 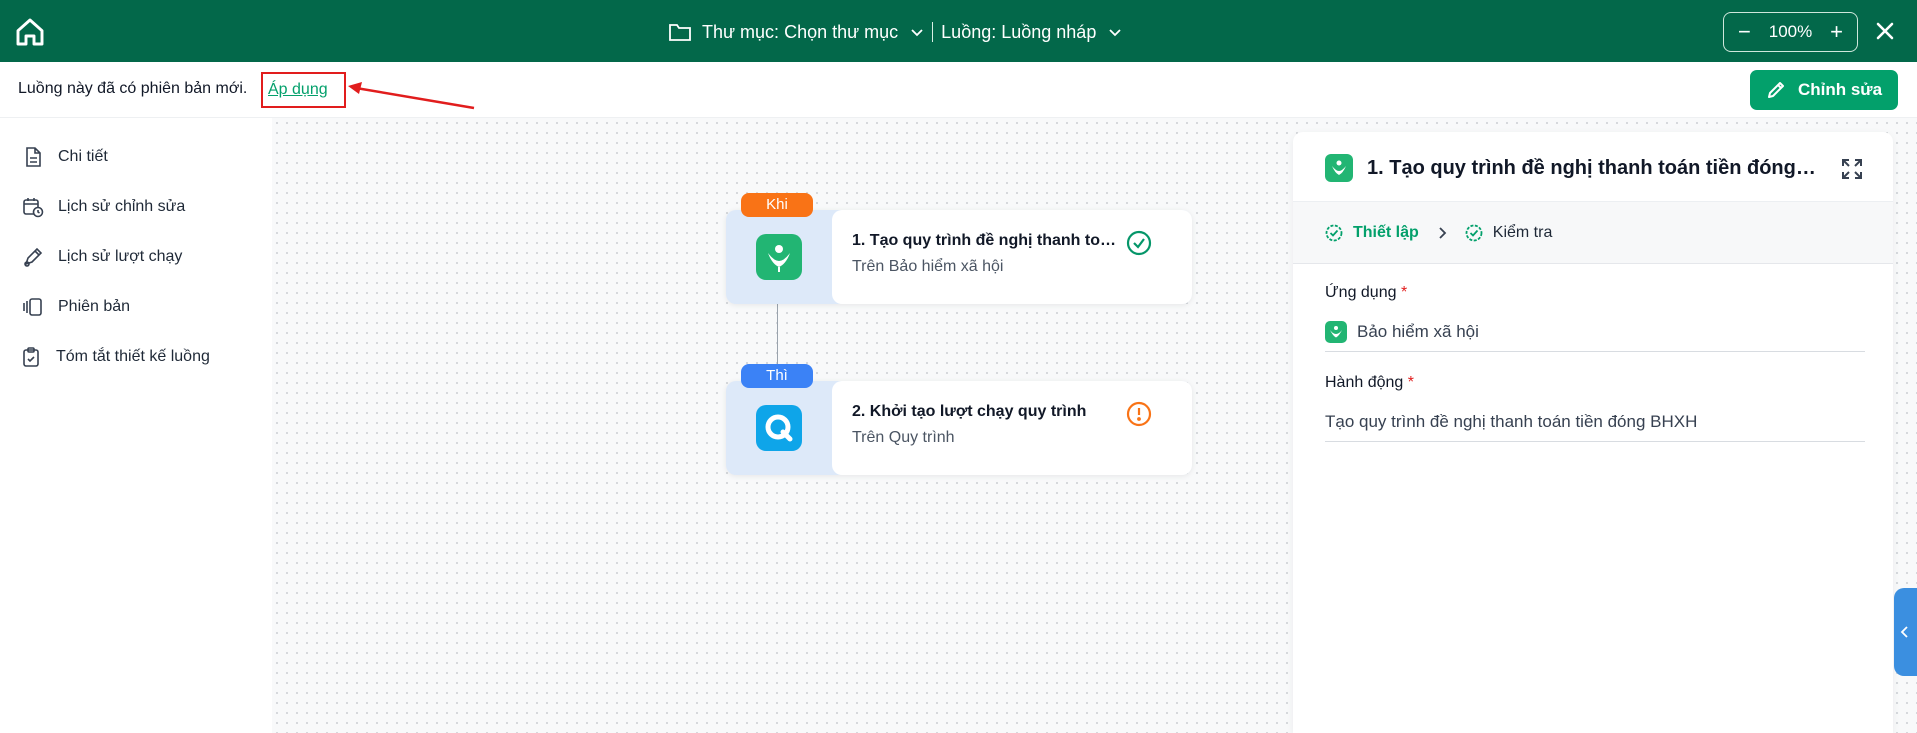 I want to click on sidebar-item-versions: Phiên bản, so click(x=76, y=307).